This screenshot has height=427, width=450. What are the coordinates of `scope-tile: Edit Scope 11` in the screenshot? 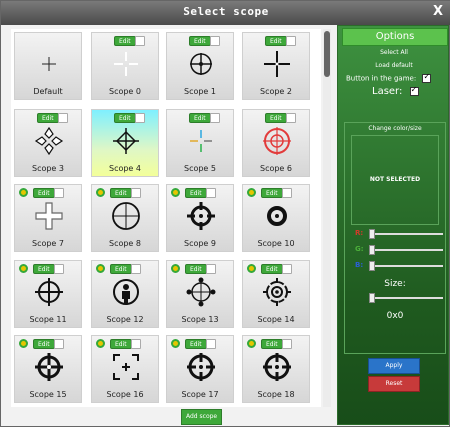 It's located at (48, 294).